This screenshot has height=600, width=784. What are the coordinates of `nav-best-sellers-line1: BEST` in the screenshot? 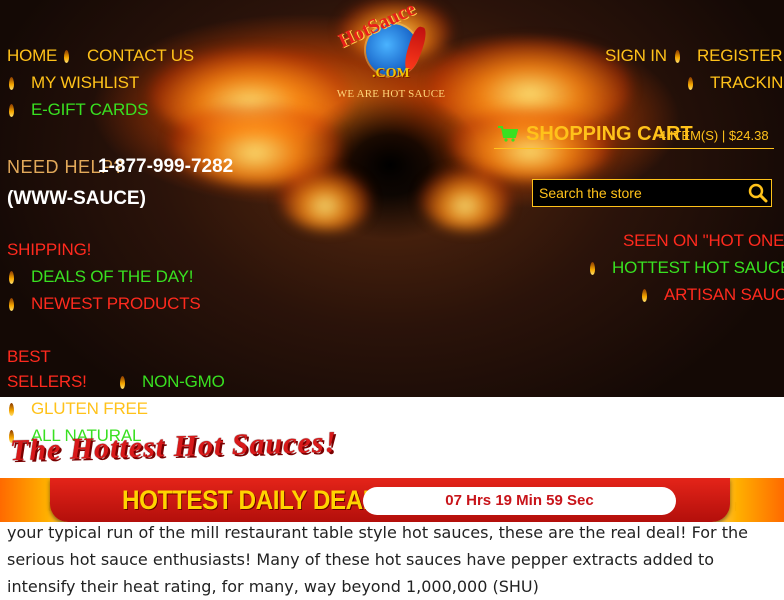 It's located at (29, 357).